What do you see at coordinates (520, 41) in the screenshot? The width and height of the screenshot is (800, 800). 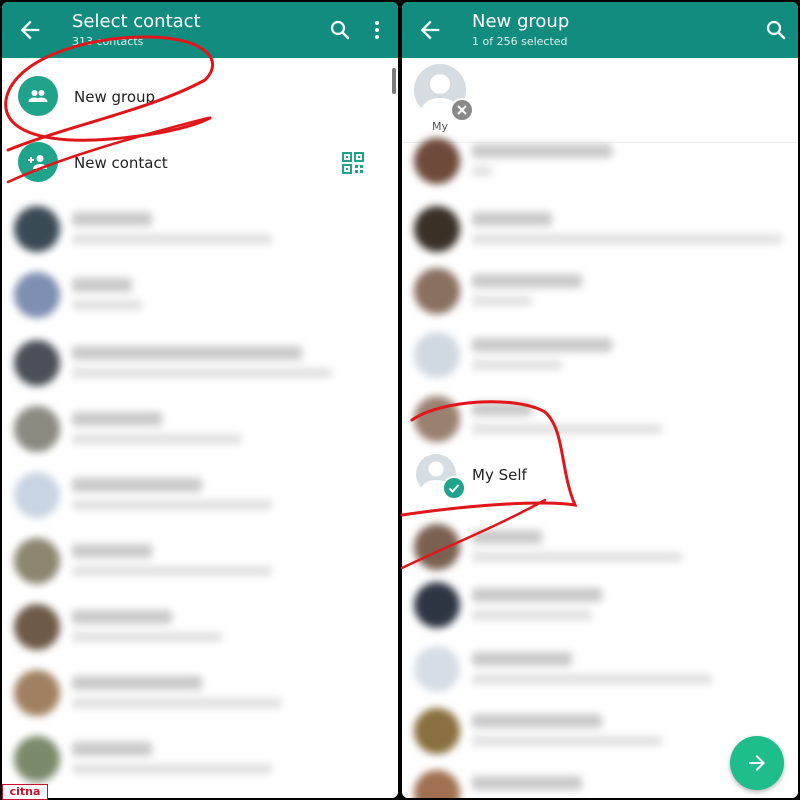 I see `selection-count: 1 of 256 selected` at bounding box center [520, 41].